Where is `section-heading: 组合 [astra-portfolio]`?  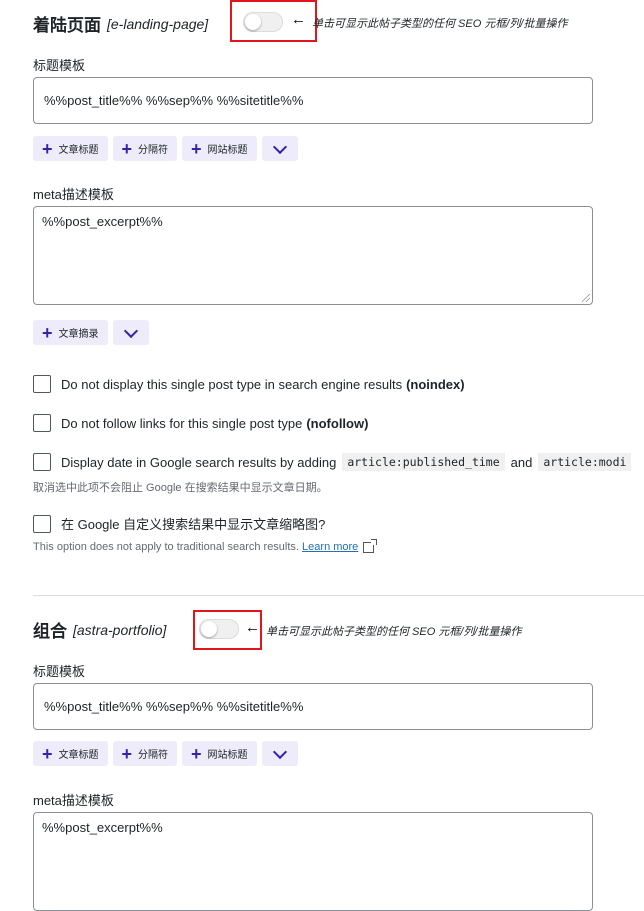
section-heading: 组合 [astra-portfolio] is located at coordinates (99, 629).